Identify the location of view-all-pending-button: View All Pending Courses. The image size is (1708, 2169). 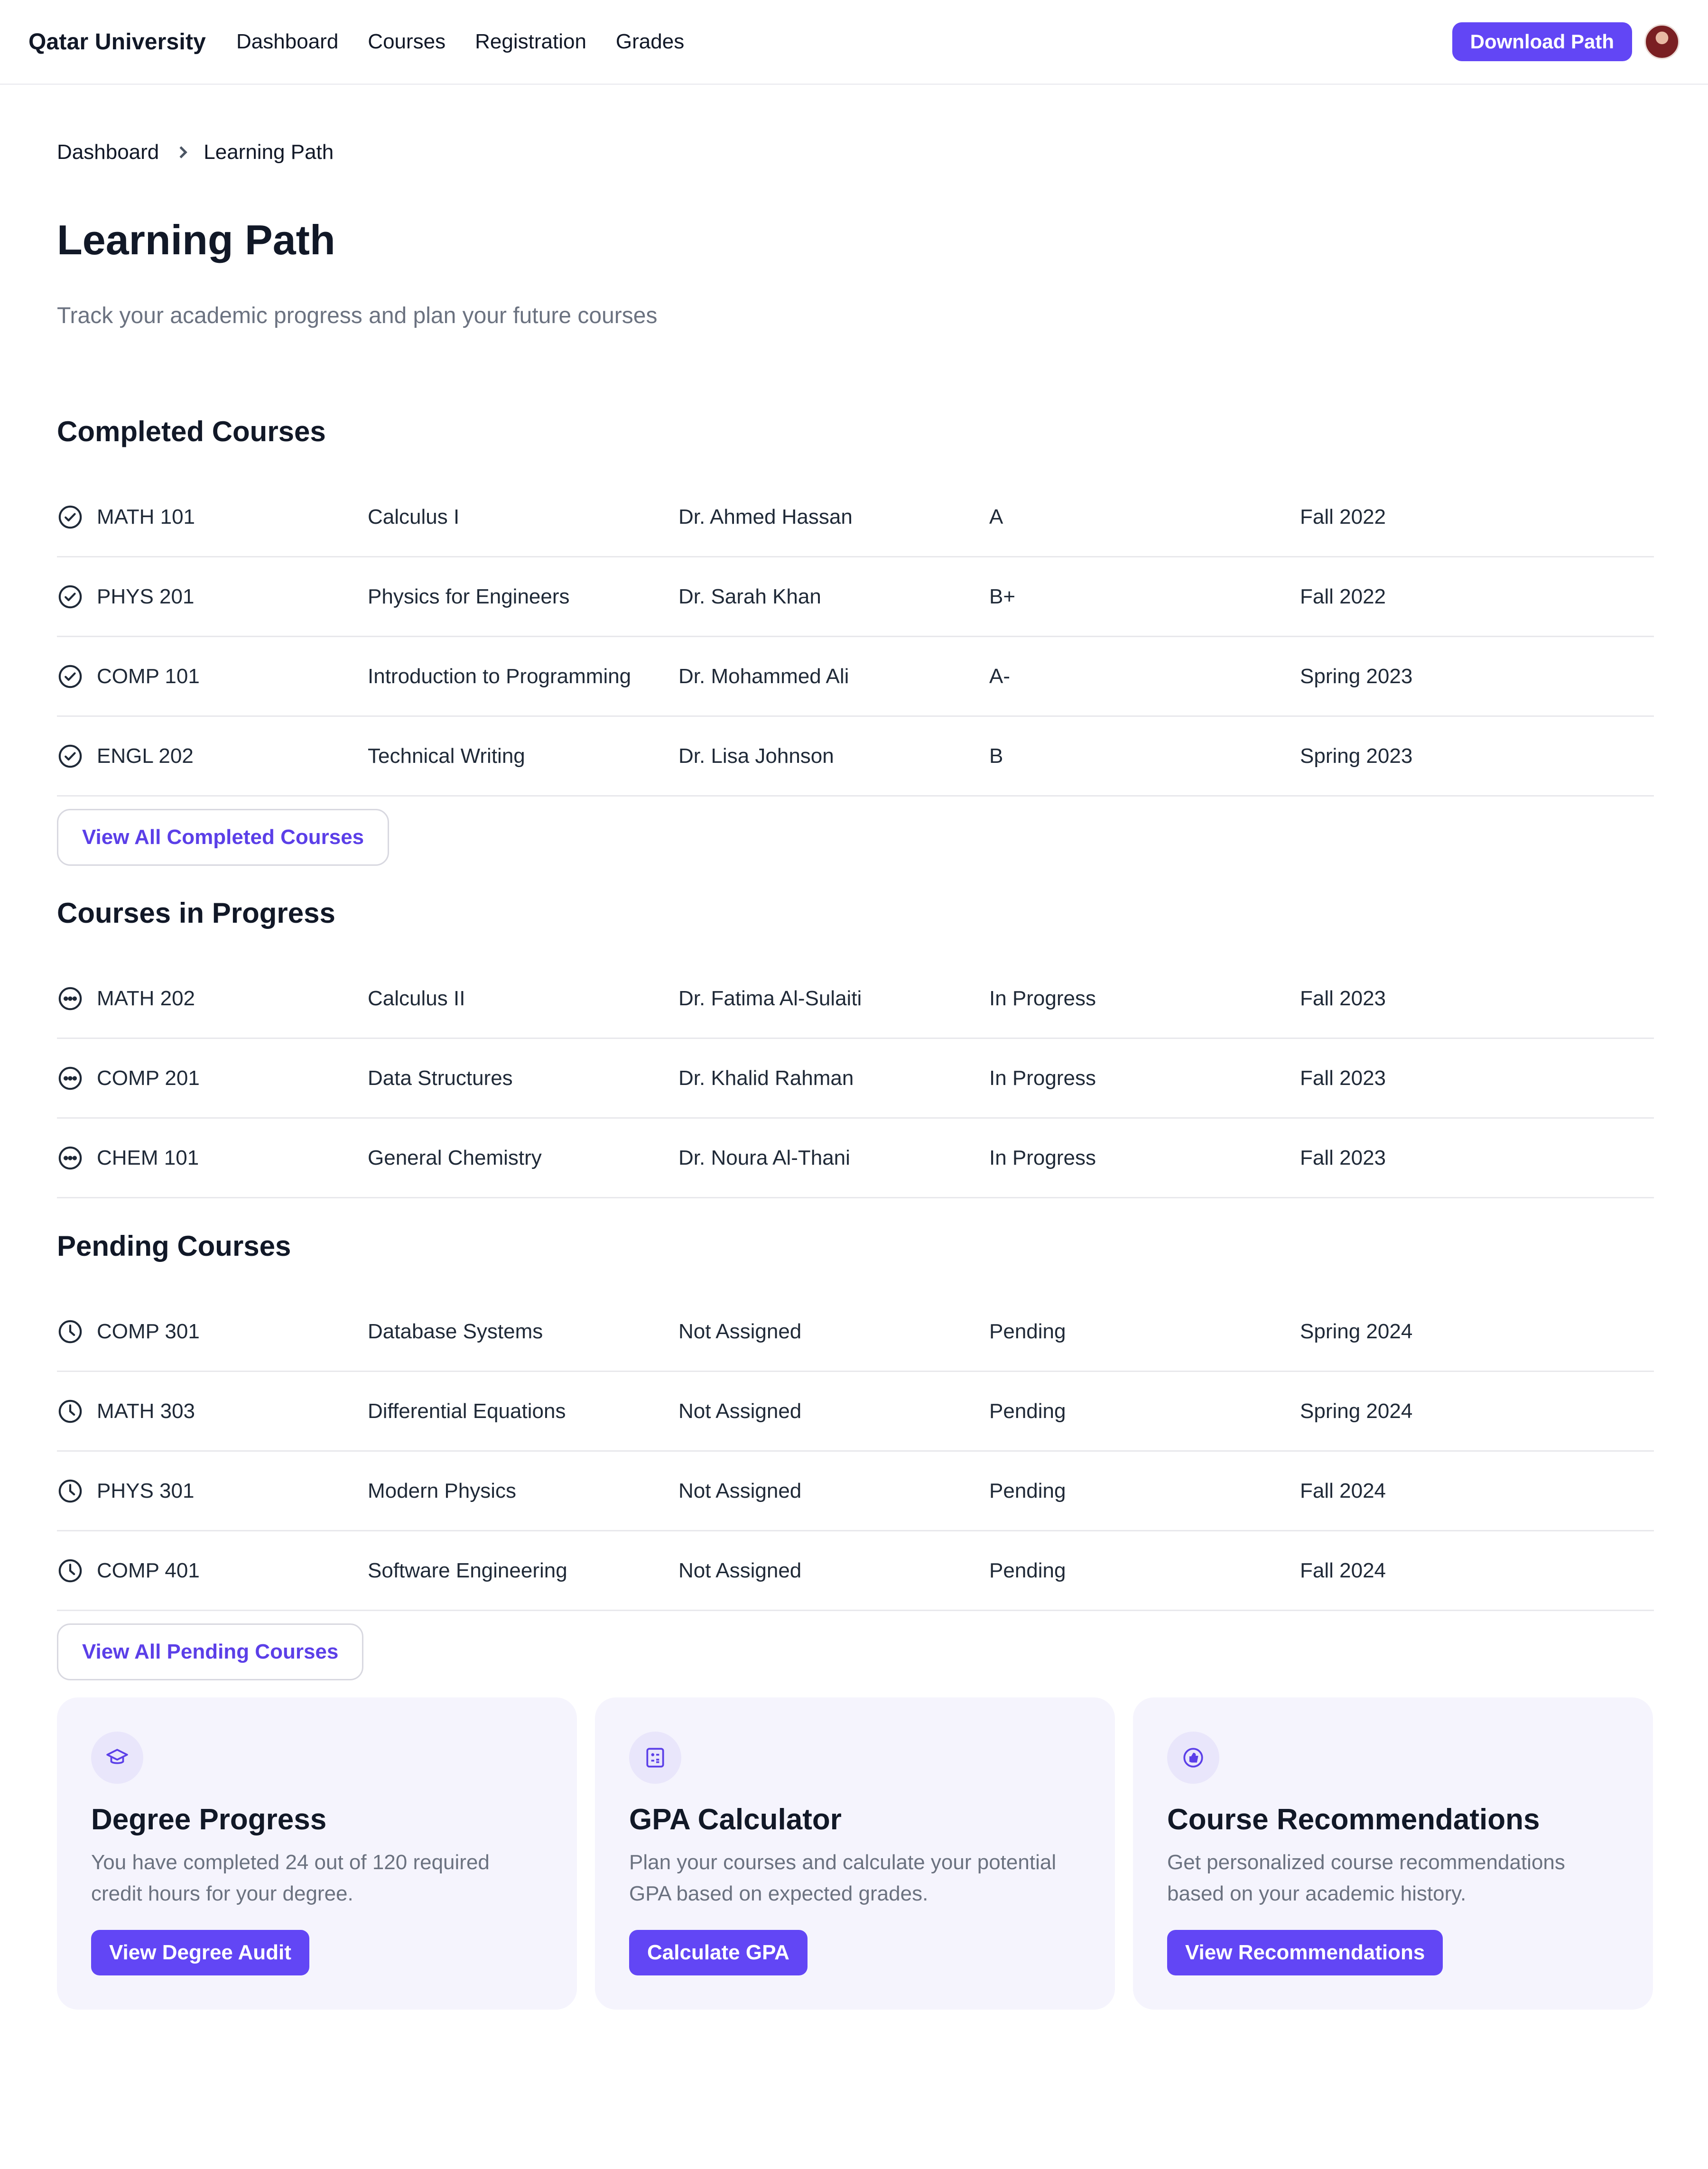
(210, 1651).